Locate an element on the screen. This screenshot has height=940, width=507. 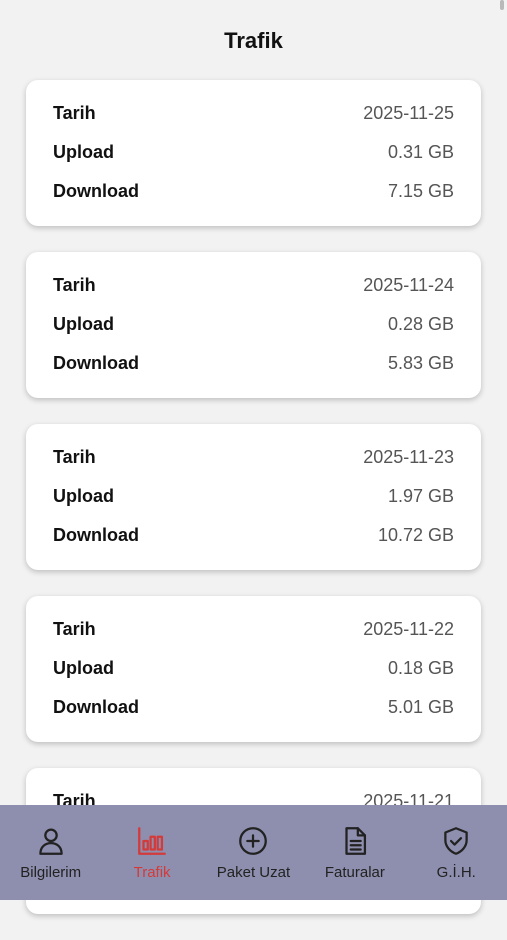
upload-value: 1.97 GB is located at coordinates (420, 496).